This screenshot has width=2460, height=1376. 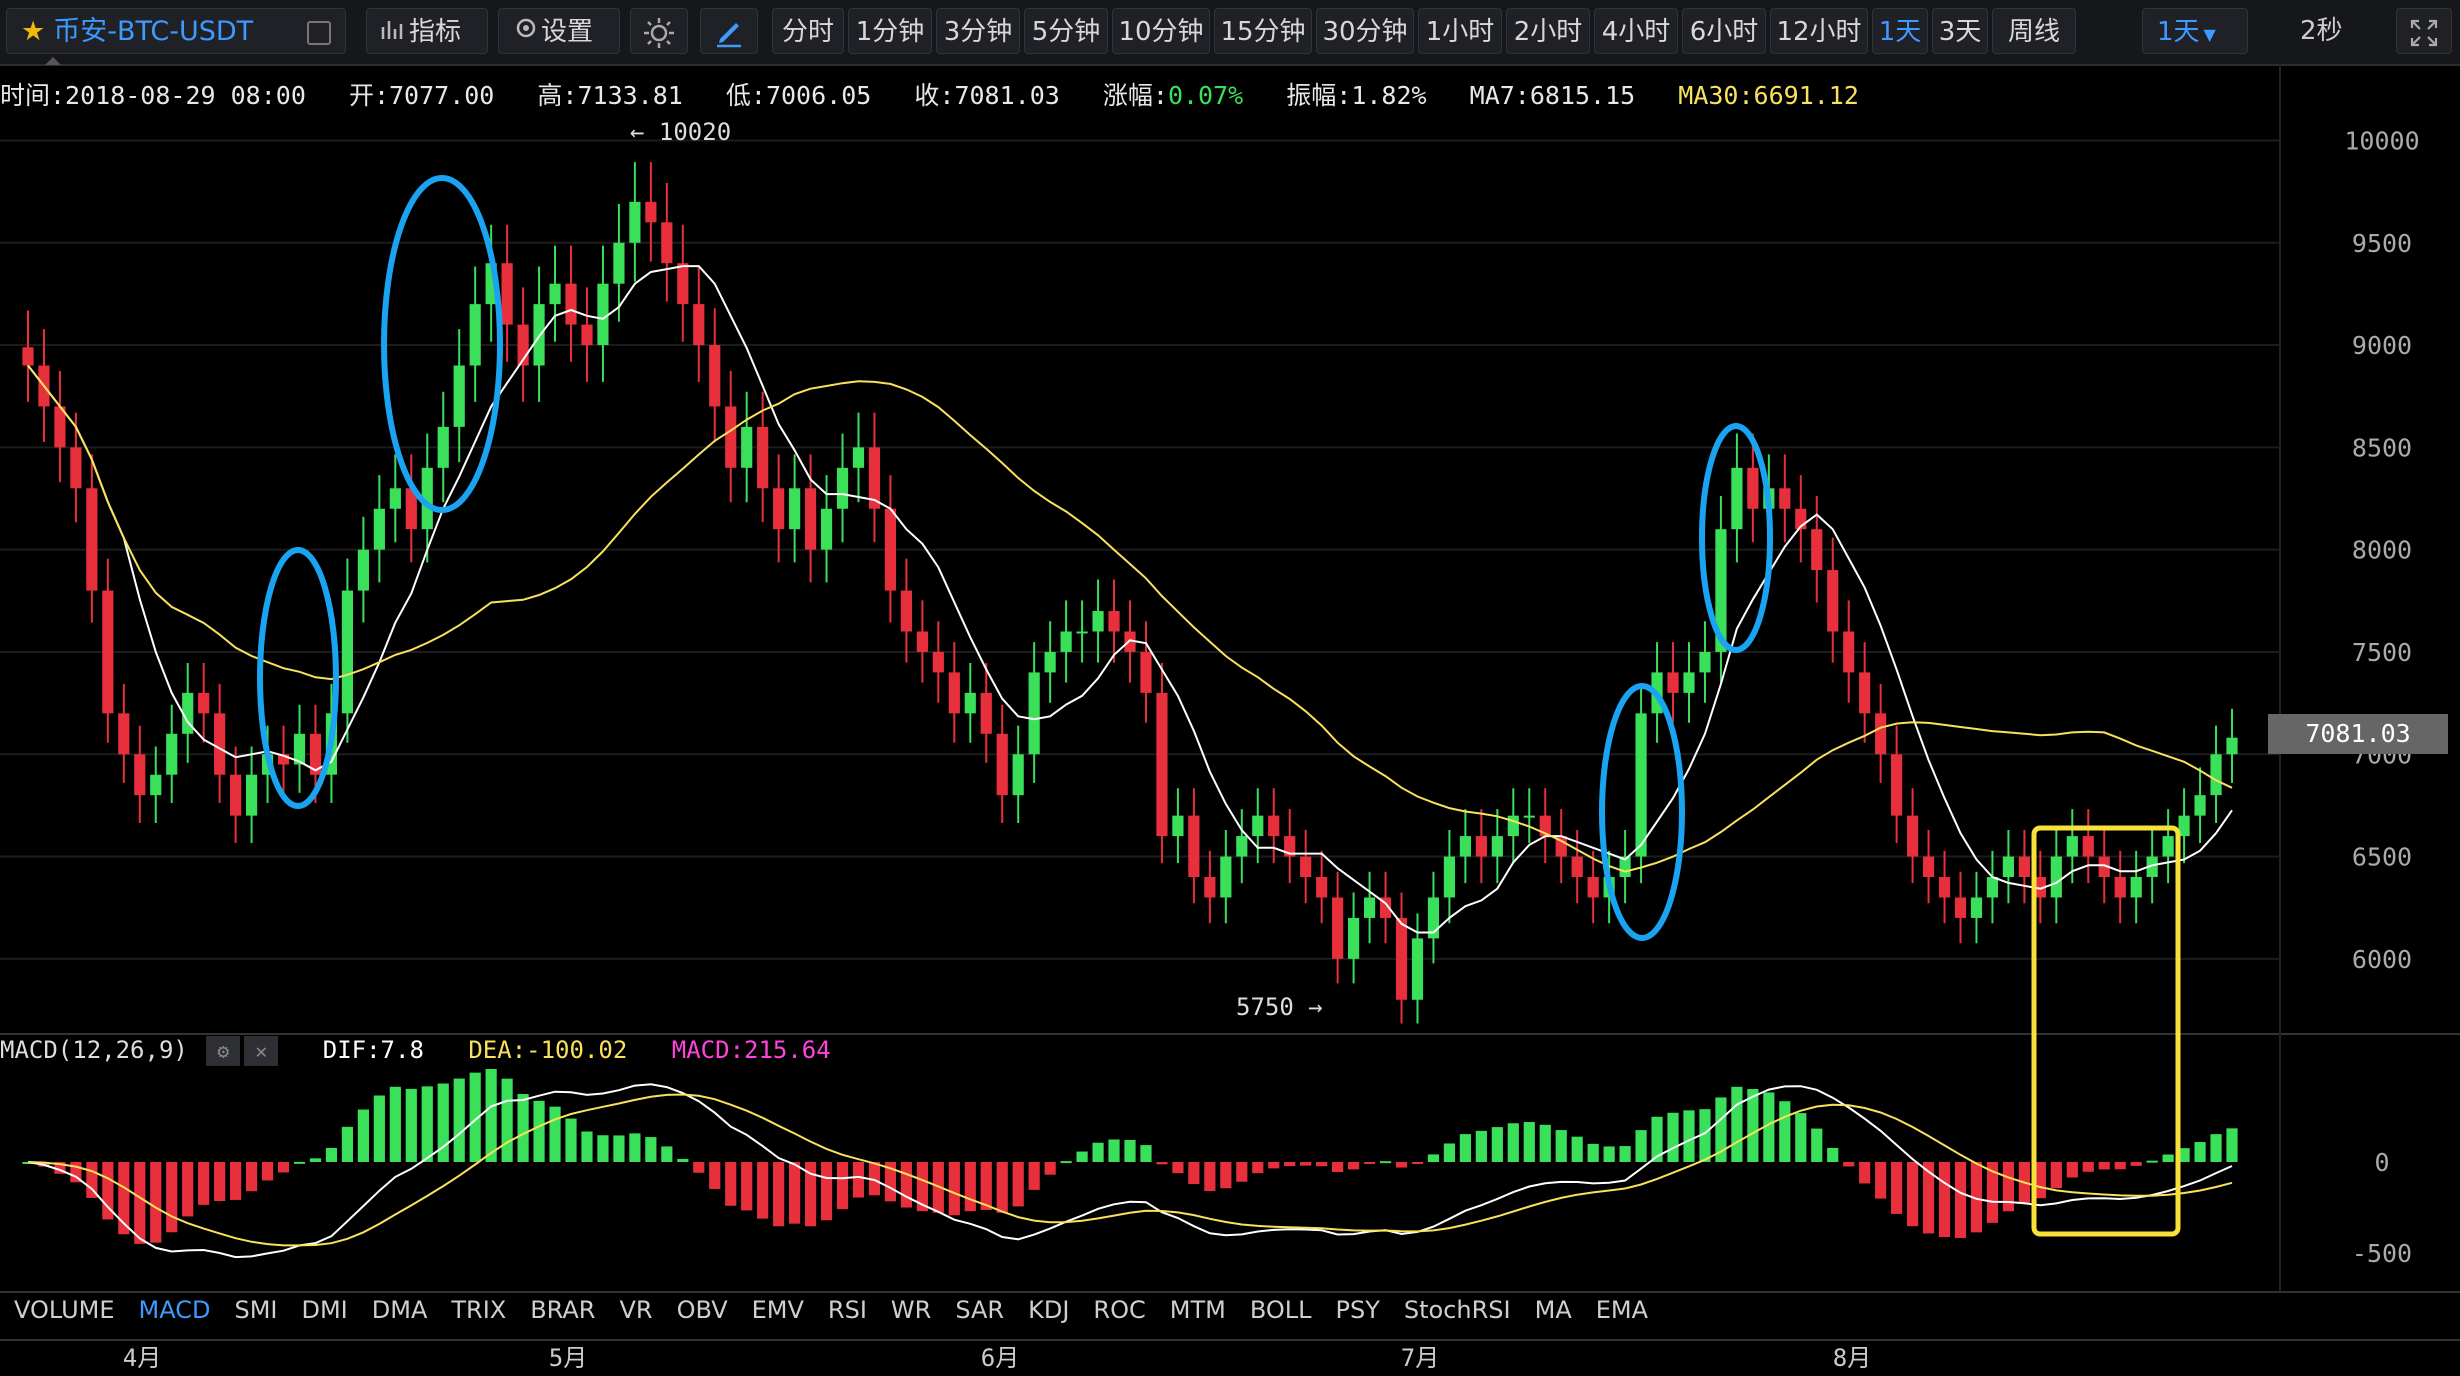 I want to click on info-ma7: MA7:6815.15, so click(x=1552, y=95).